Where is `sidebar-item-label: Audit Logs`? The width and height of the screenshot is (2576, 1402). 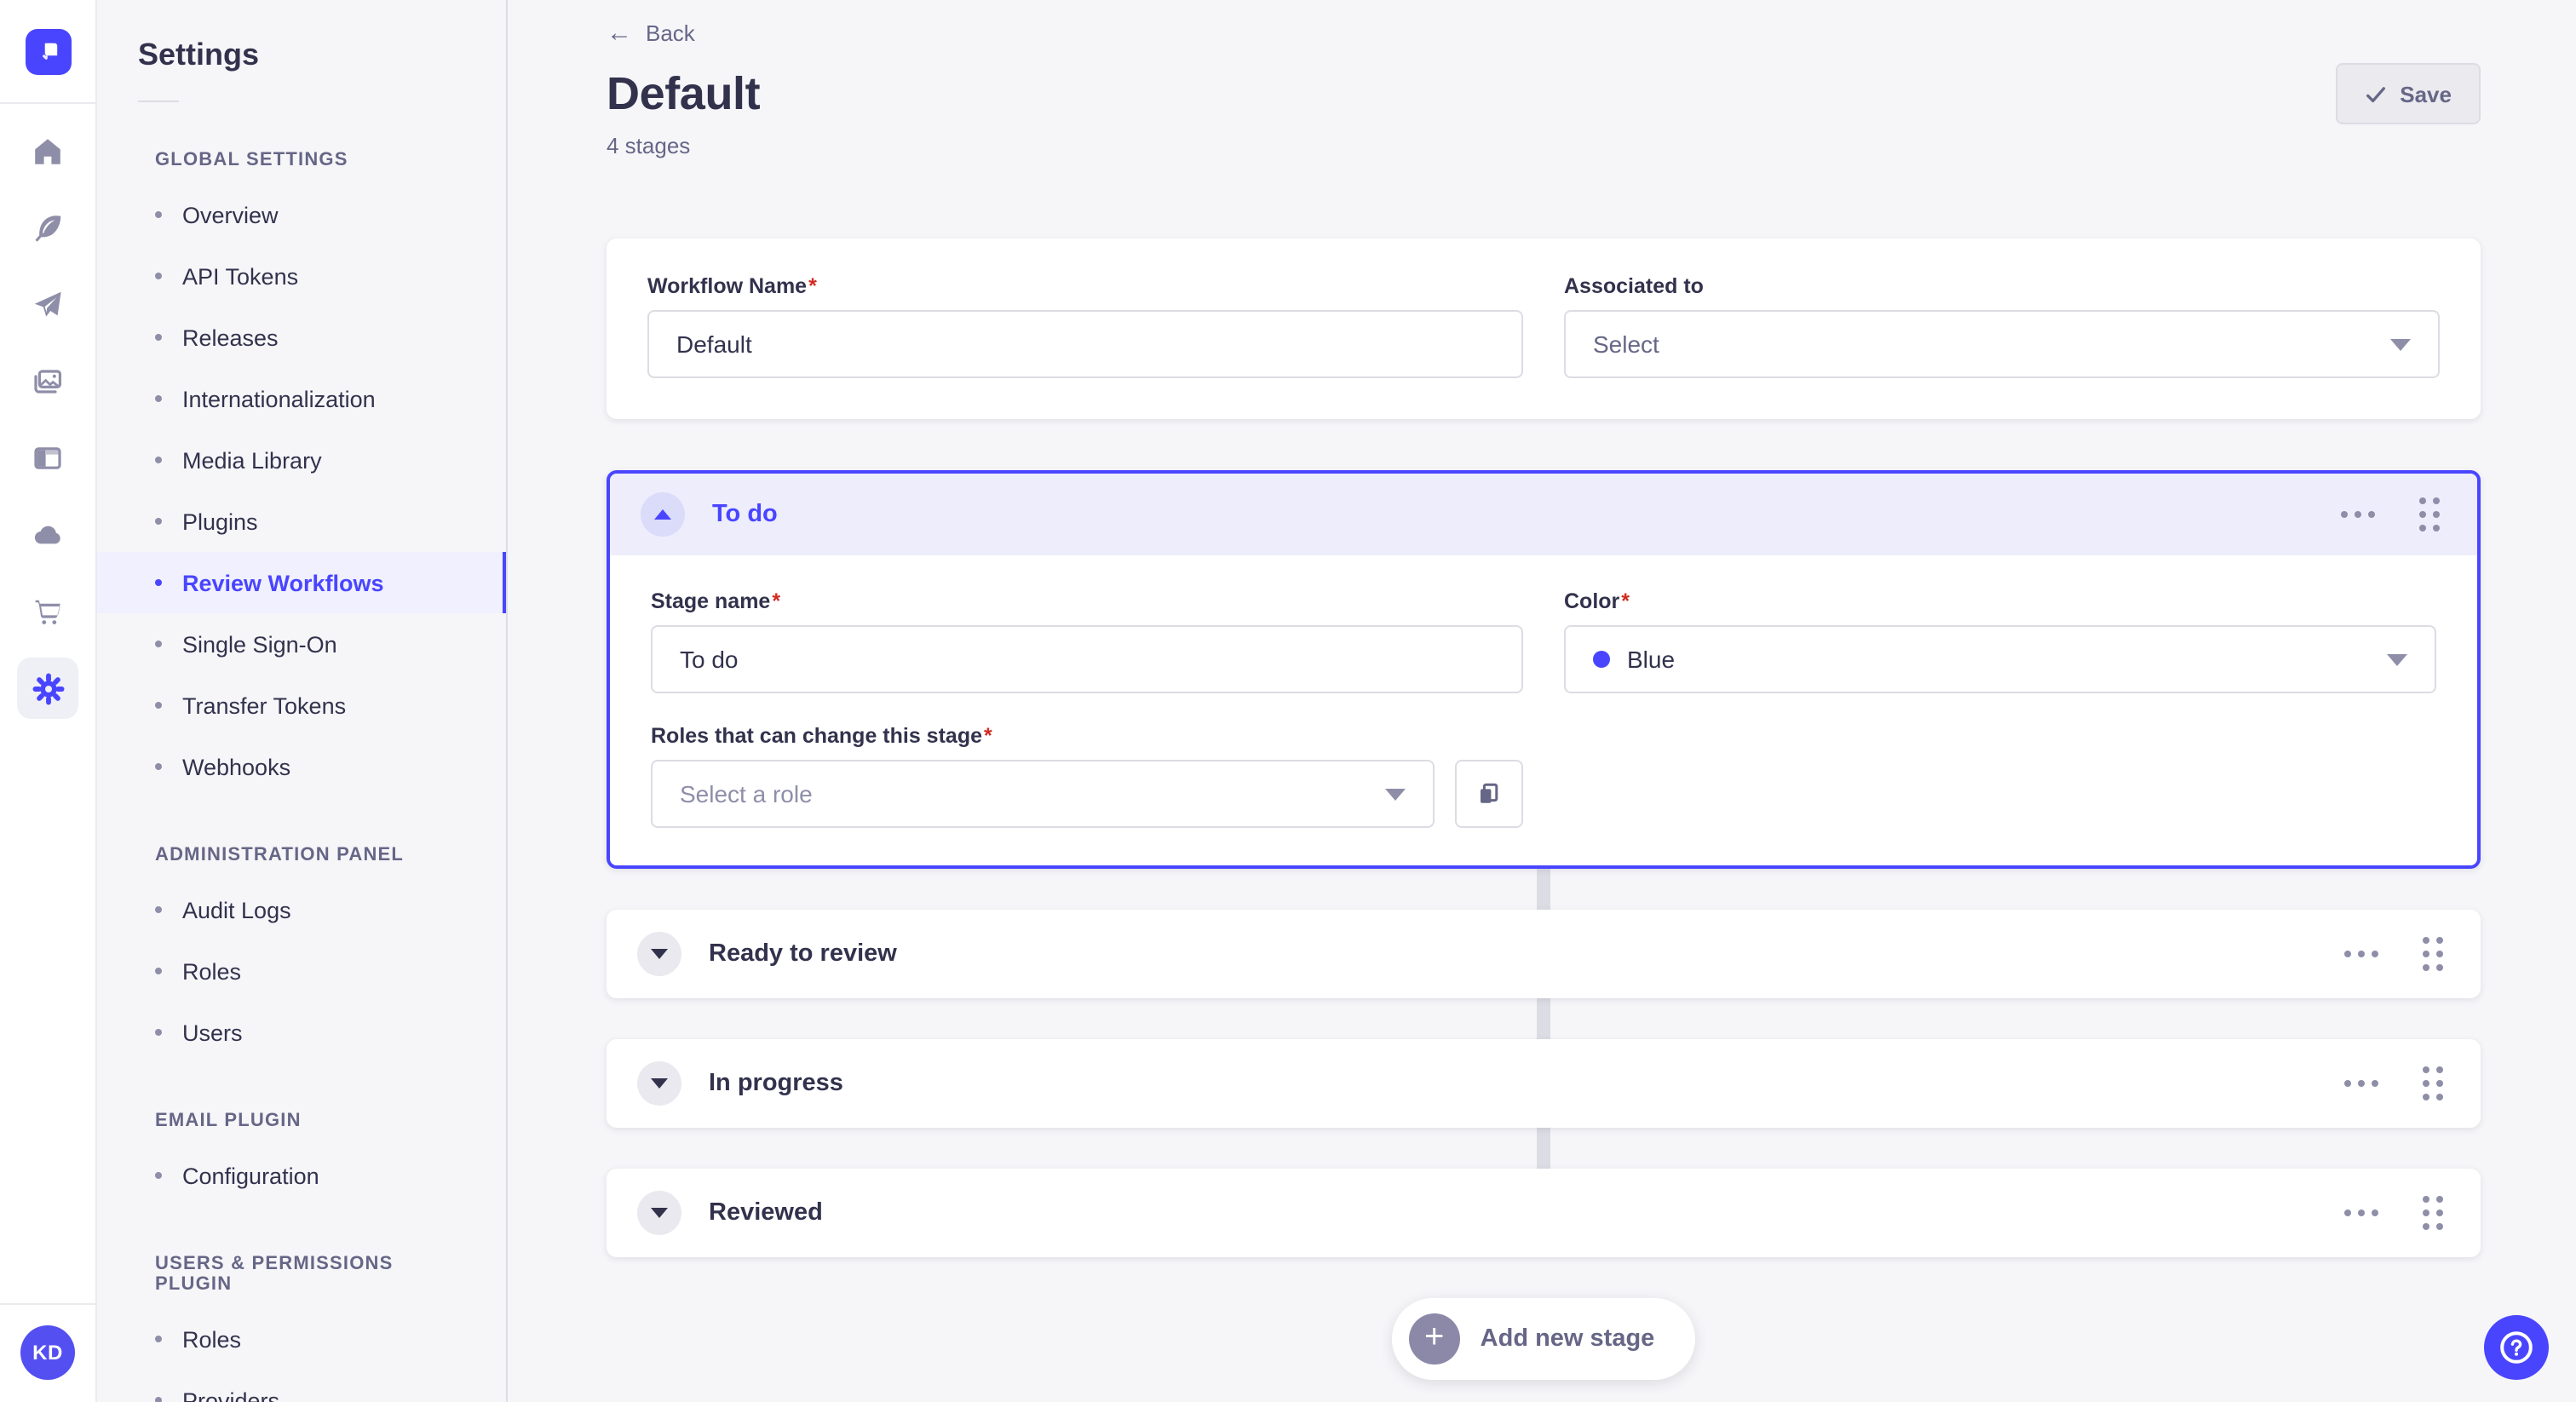
sidebar-item-label: Audit Logs is located at coordinates (237, 910).